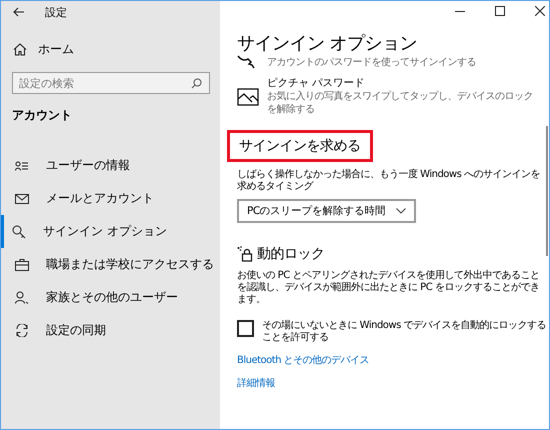  Describe the element at coordinates (245, 328) in the screenshot. I see `checkbox` at that location.